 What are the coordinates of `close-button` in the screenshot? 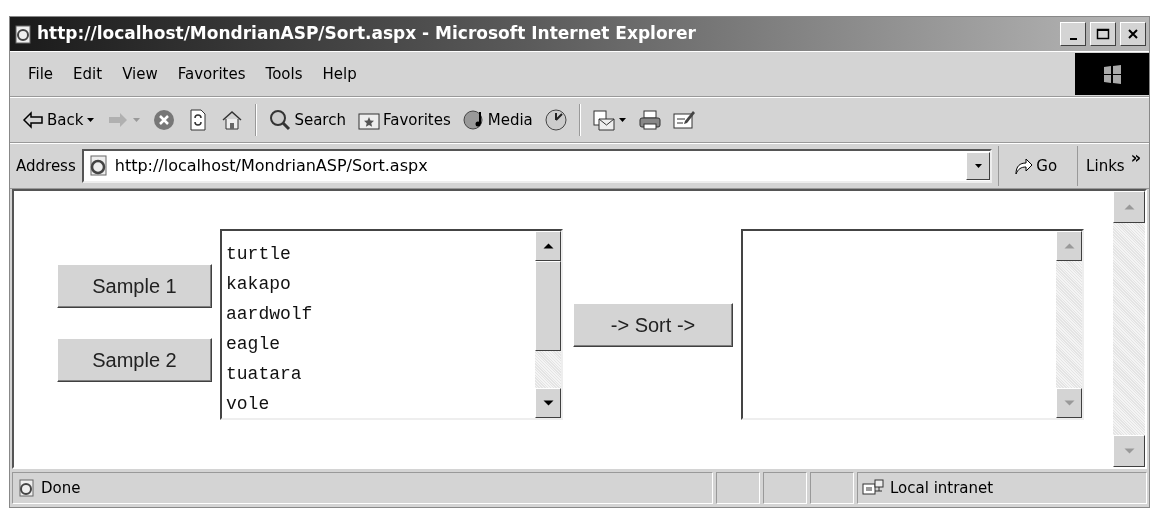 It's located at (1133, 34).